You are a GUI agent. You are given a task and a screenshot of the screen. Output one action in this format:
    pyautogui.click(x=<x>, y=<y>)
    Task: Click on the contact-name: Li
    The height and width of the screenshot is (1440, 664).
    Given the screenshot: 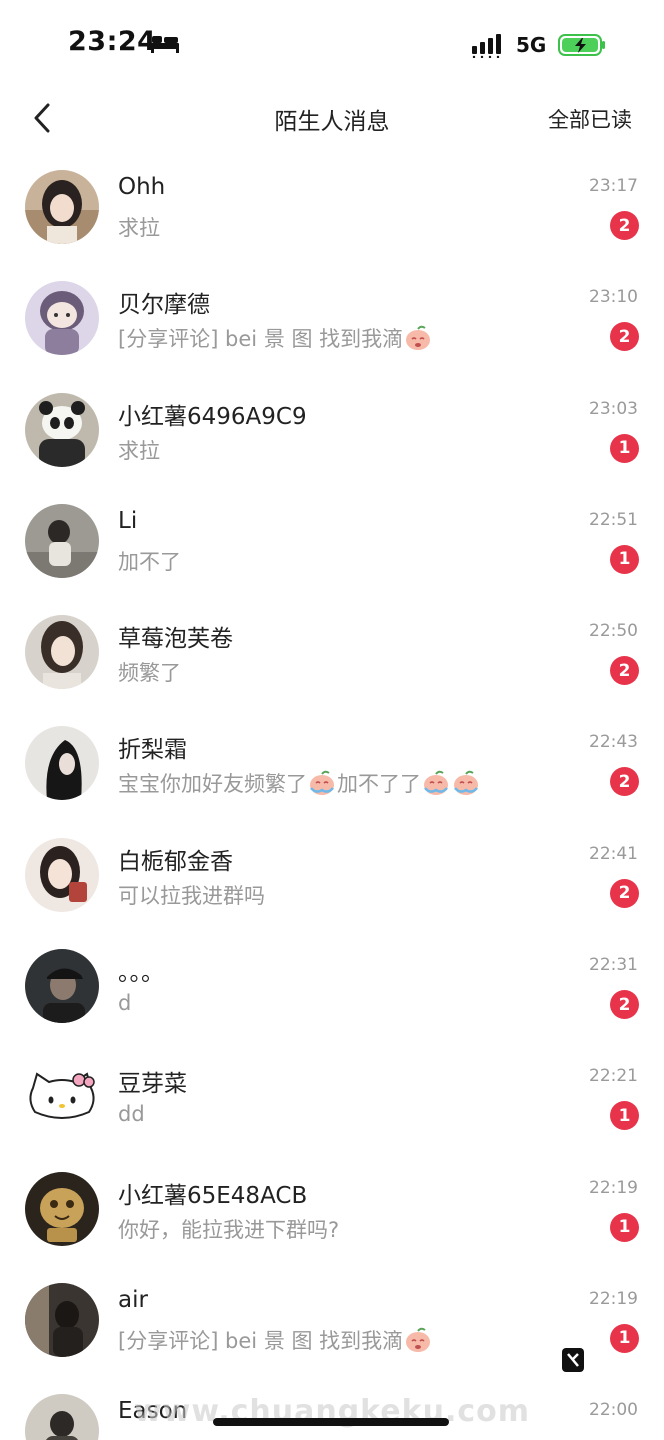 What is the action you would take?
    pyautogui.click(x=128, y=520)
    